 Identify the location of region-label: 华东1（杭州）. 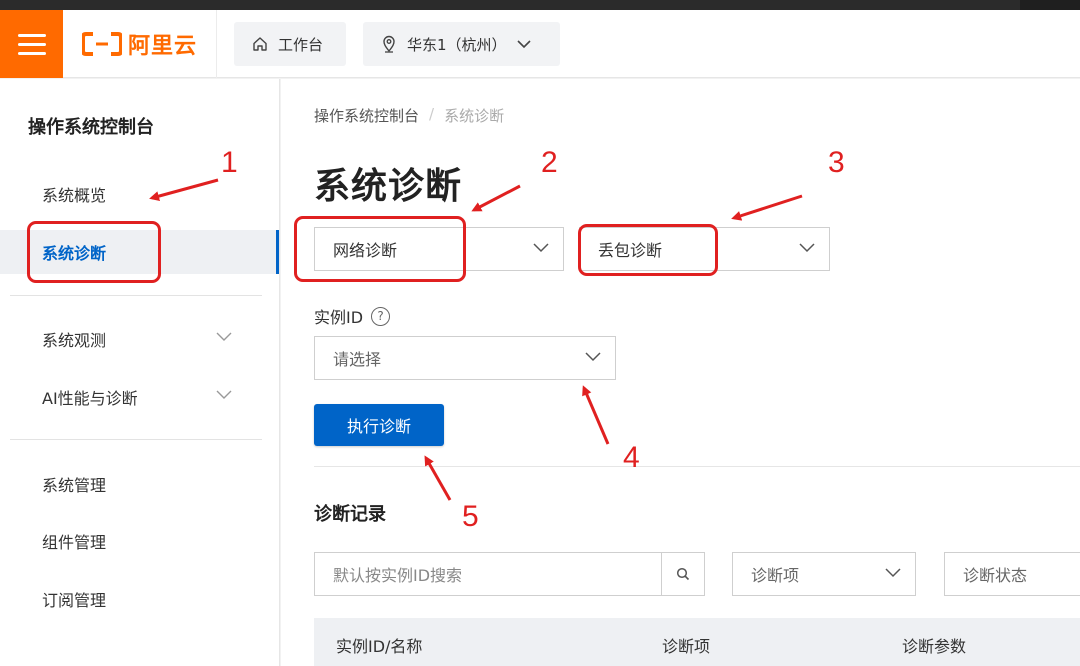
(457, 44).